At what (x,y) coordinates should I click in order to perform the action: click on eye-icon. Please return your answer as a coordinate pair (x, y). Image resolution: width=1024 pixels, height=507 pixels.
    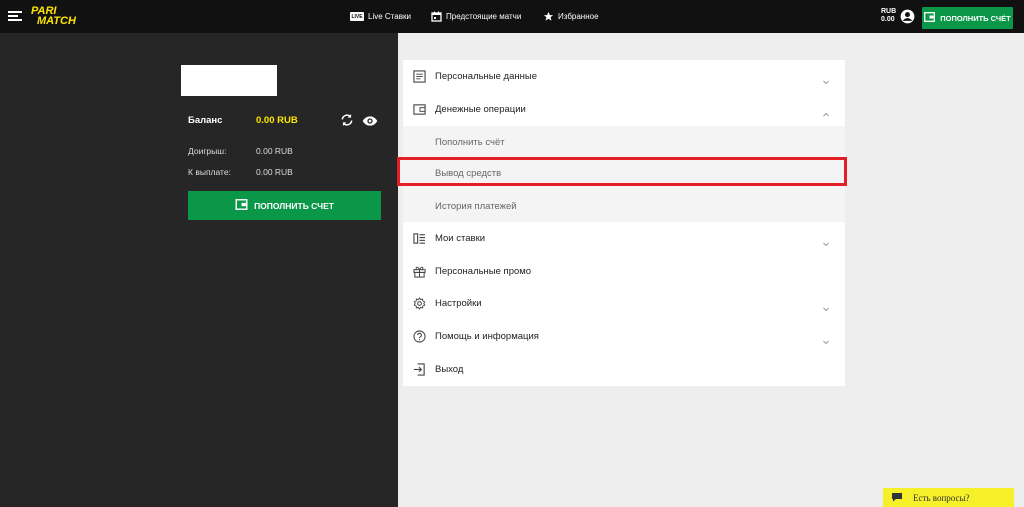
    Looking at the image, I should click on (370, 120).